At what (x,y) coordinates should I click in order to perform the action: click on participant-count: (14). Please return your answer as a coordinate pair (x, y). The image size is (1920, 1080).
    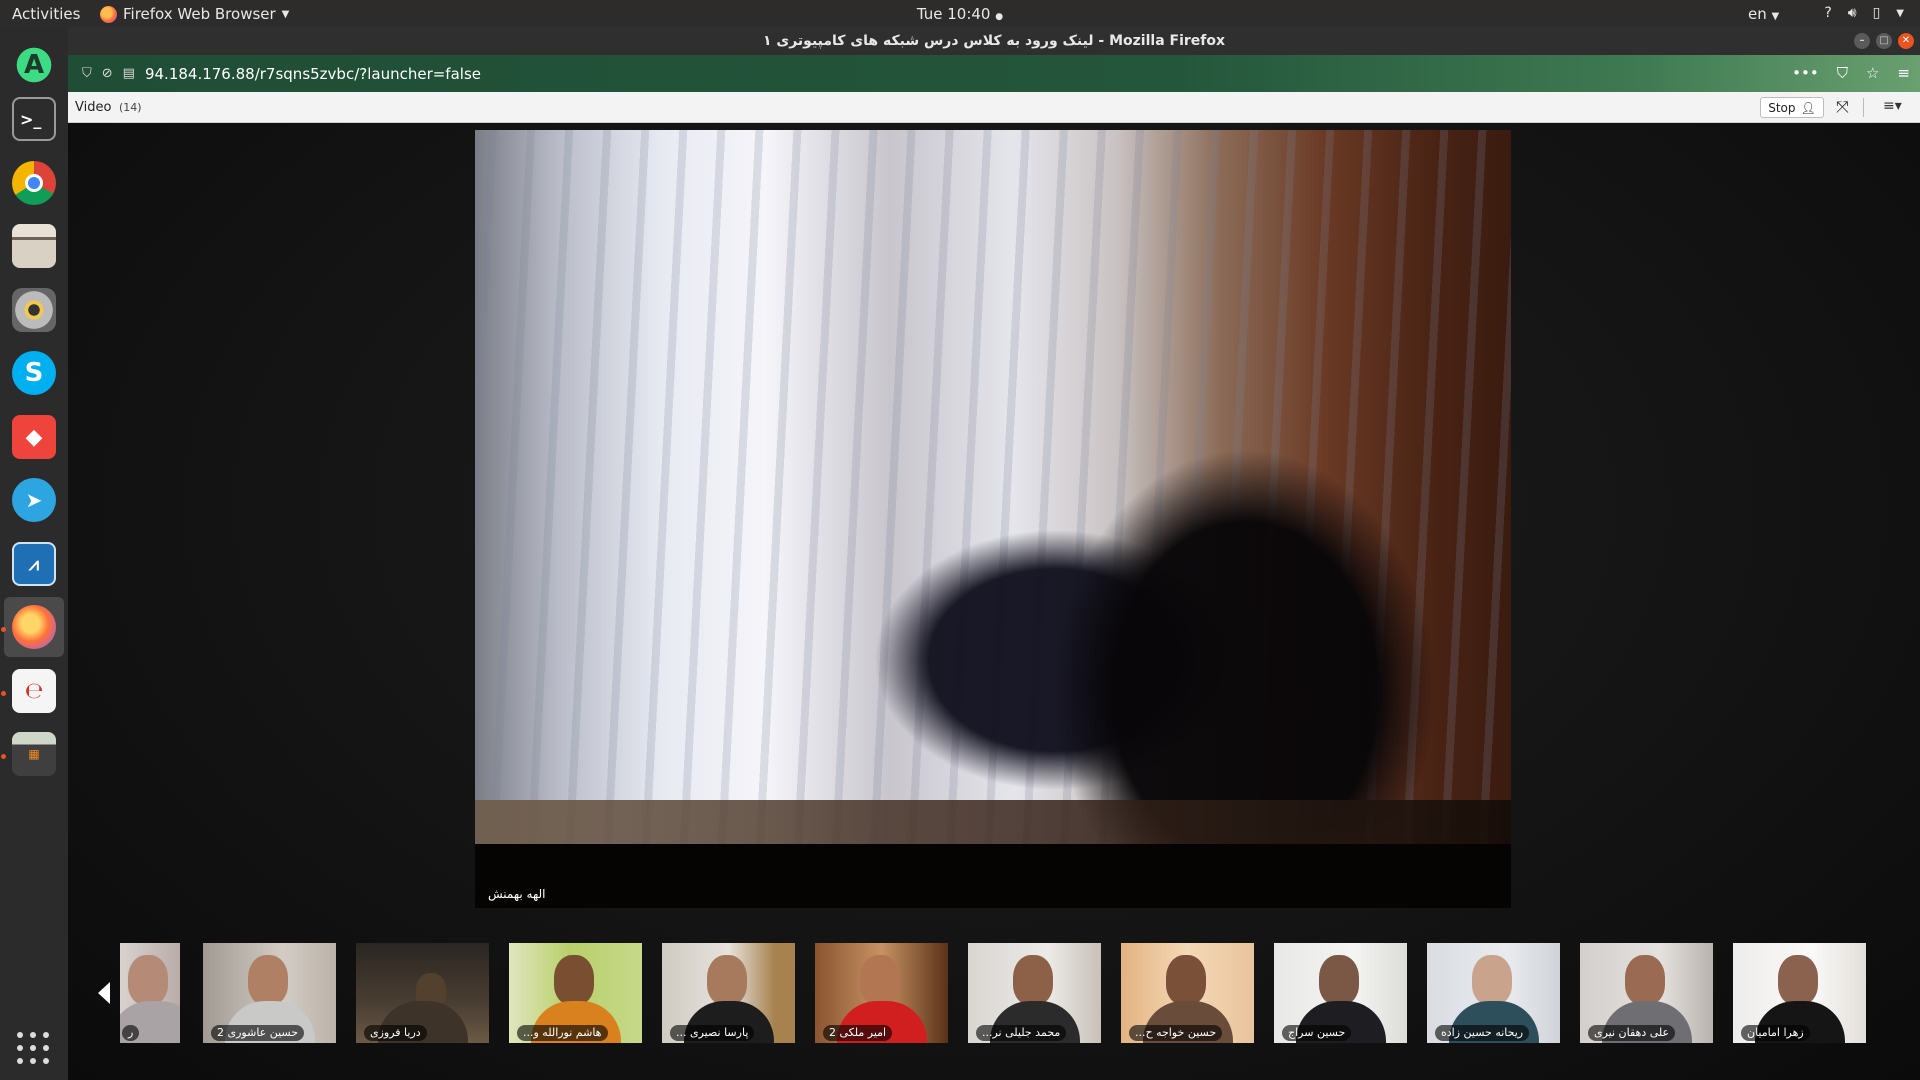
    Looking at the image, I should click on (130, 107).